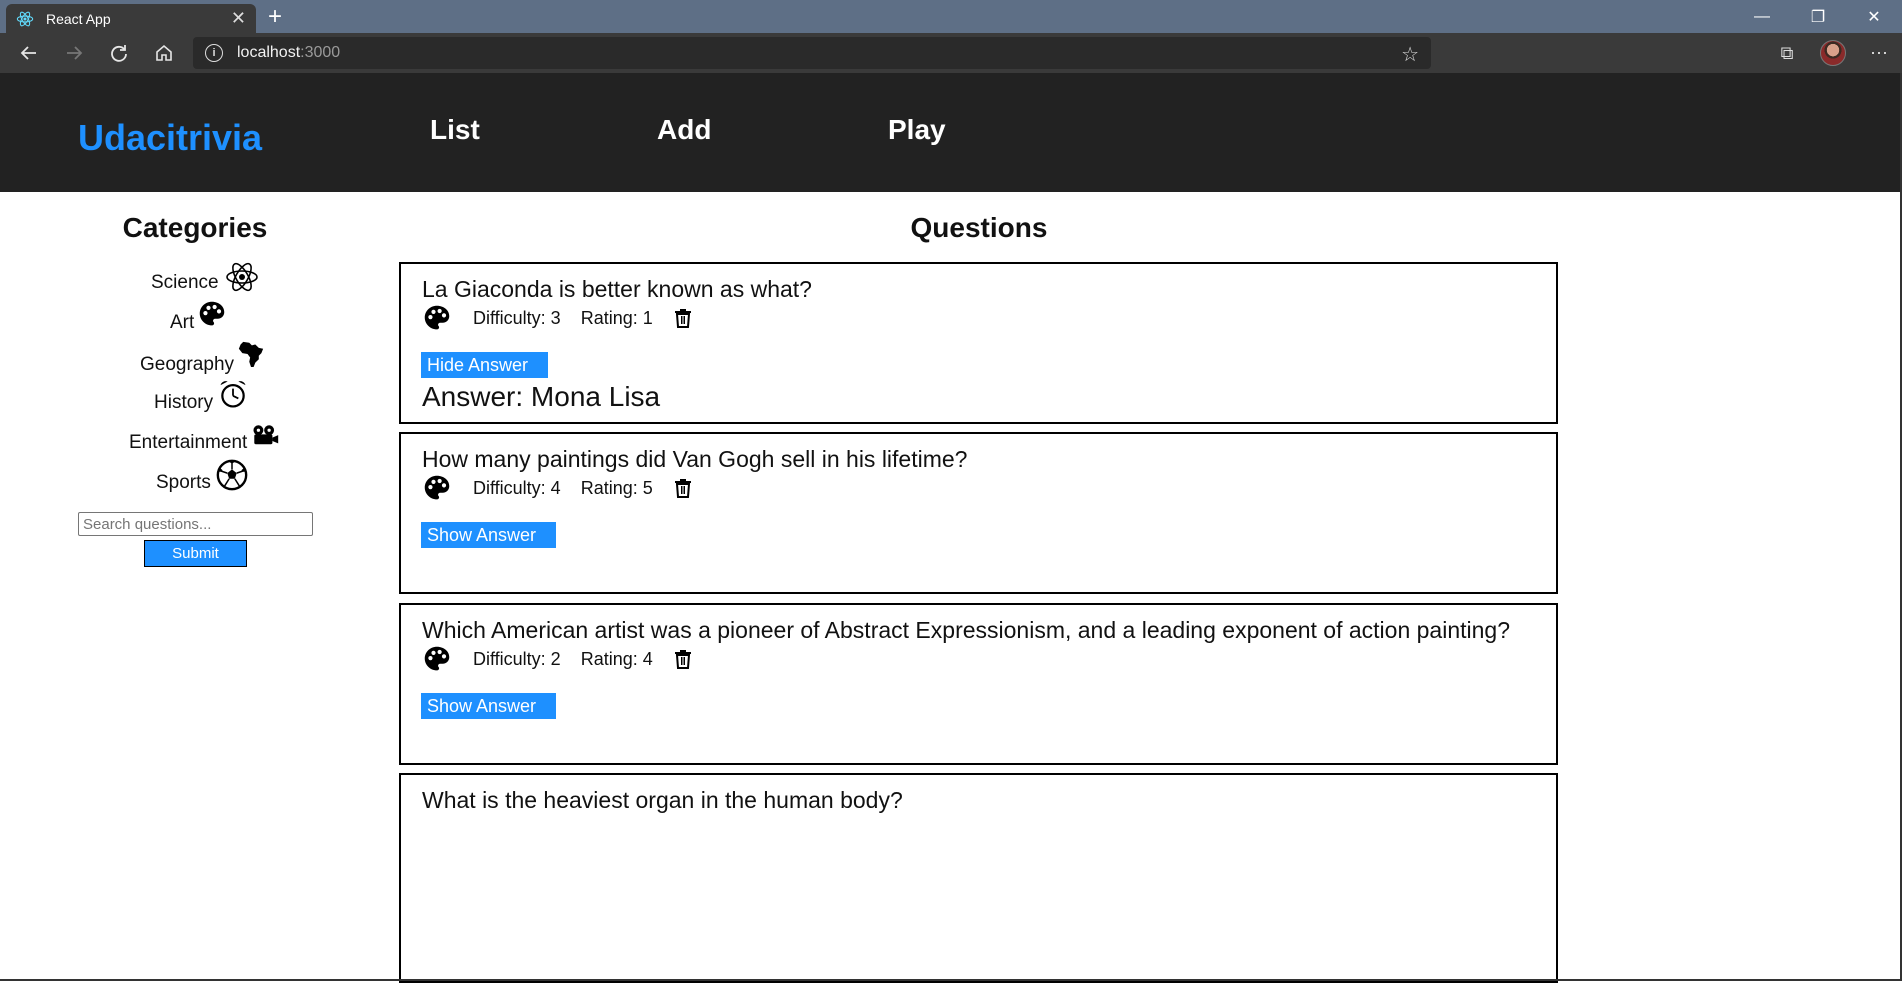  I want to click on category-science: Science, so click(206, 278).